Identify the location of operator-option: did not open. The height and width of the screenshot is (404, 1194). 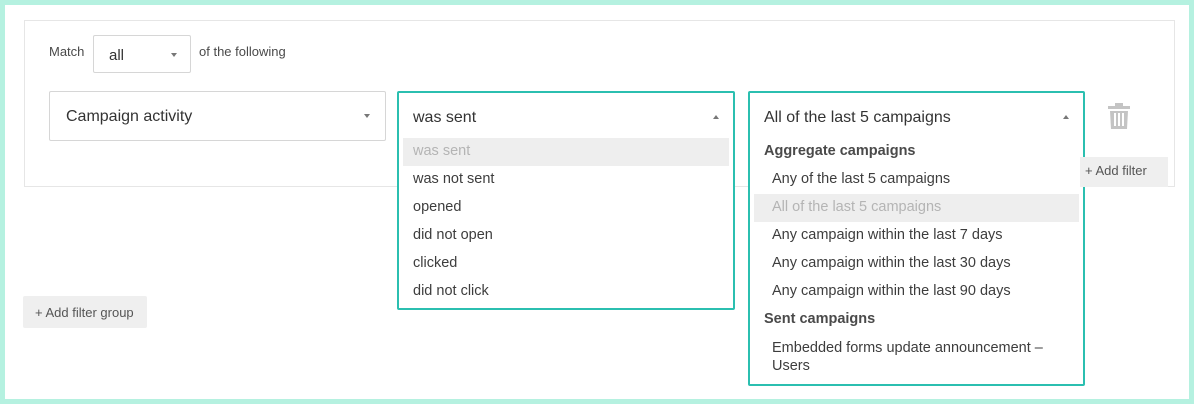
(453, 235).